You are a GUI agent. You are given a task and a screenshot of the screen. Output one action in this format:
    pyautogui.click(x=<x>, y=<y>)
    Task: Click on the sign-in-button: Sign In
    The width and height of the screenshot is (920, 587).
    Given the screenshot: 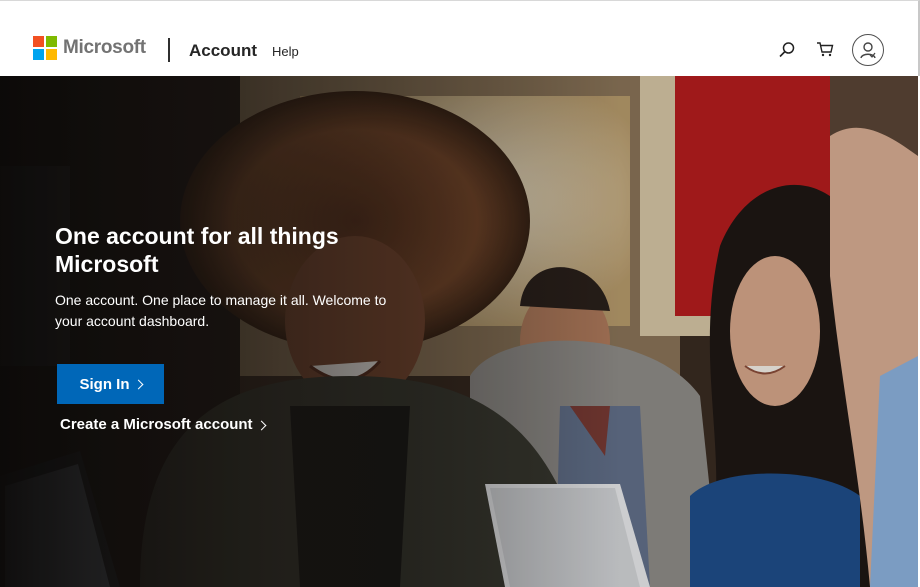 What is the action you would take?
    pyautogui.click(x=110, y=384)
    